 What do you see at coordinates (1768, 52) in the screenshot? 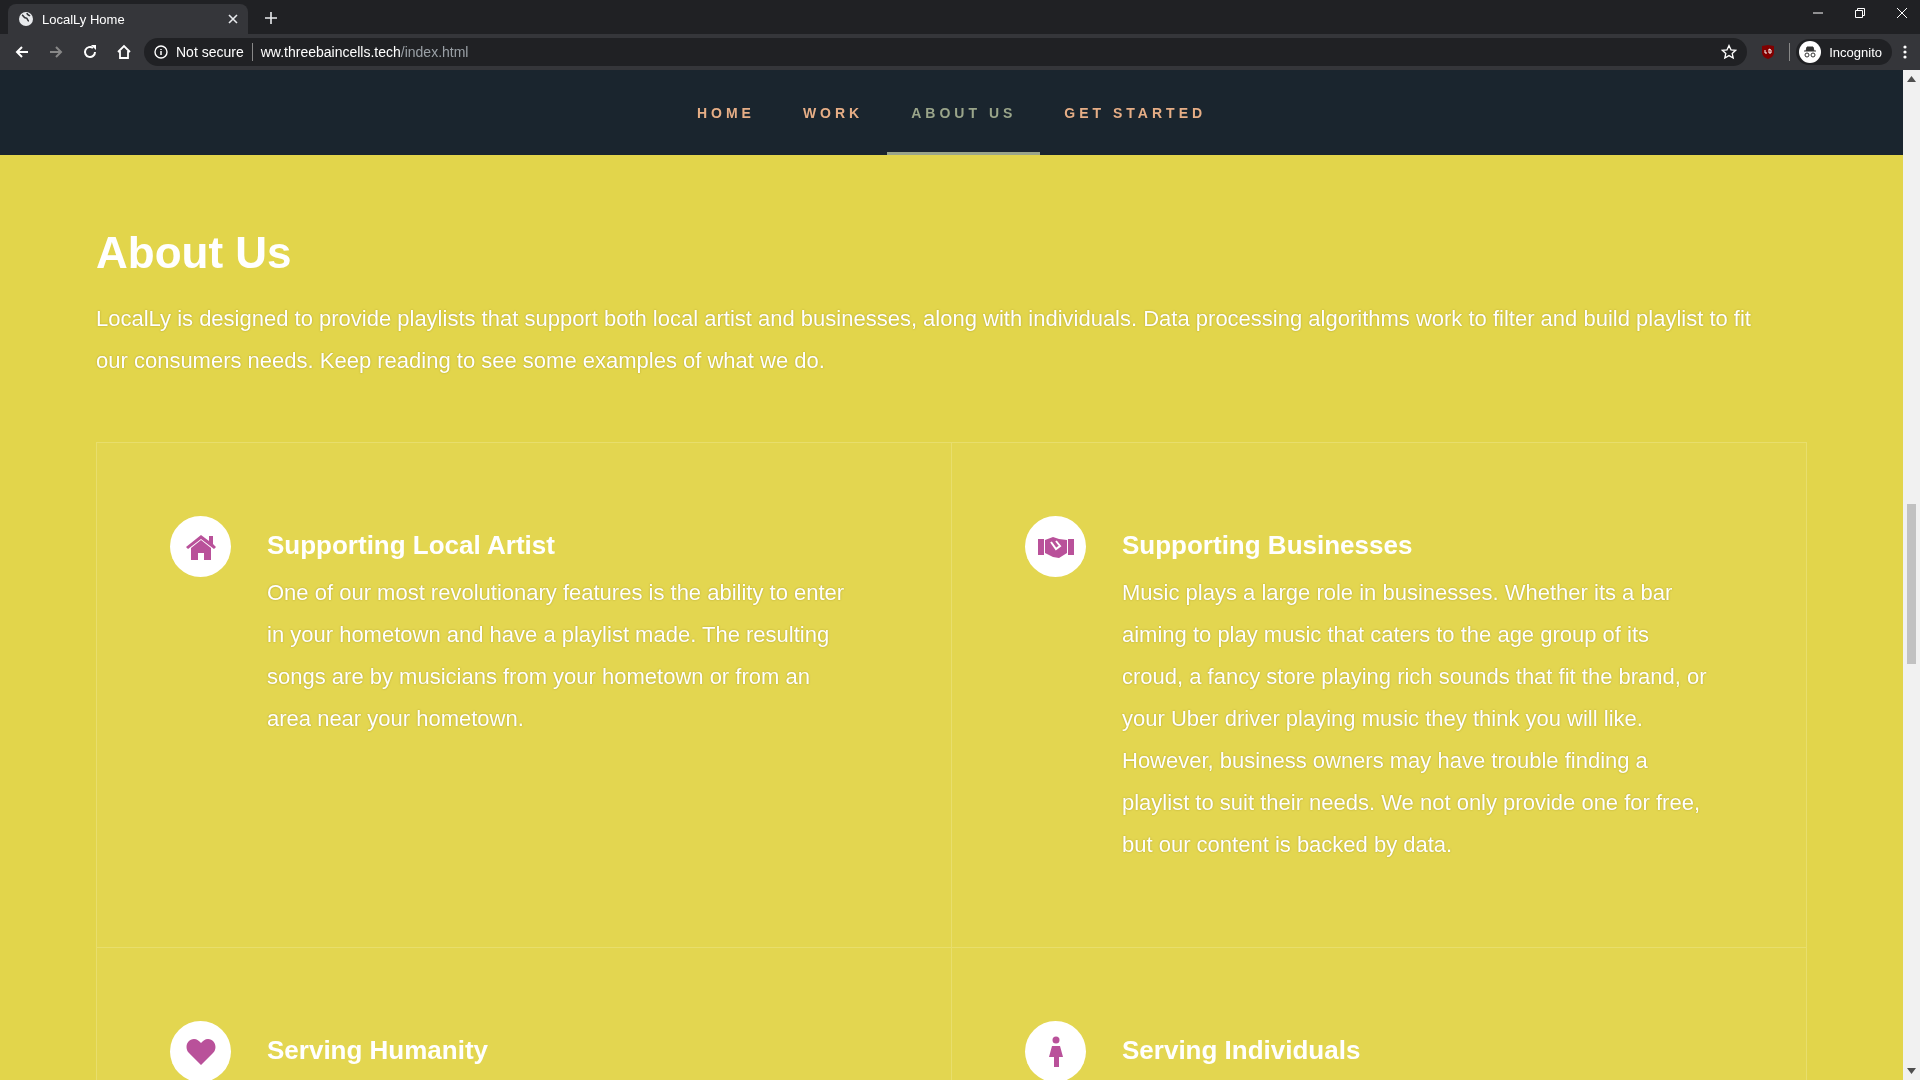
I see `shield-icon` at bounding box center [1768, 52].